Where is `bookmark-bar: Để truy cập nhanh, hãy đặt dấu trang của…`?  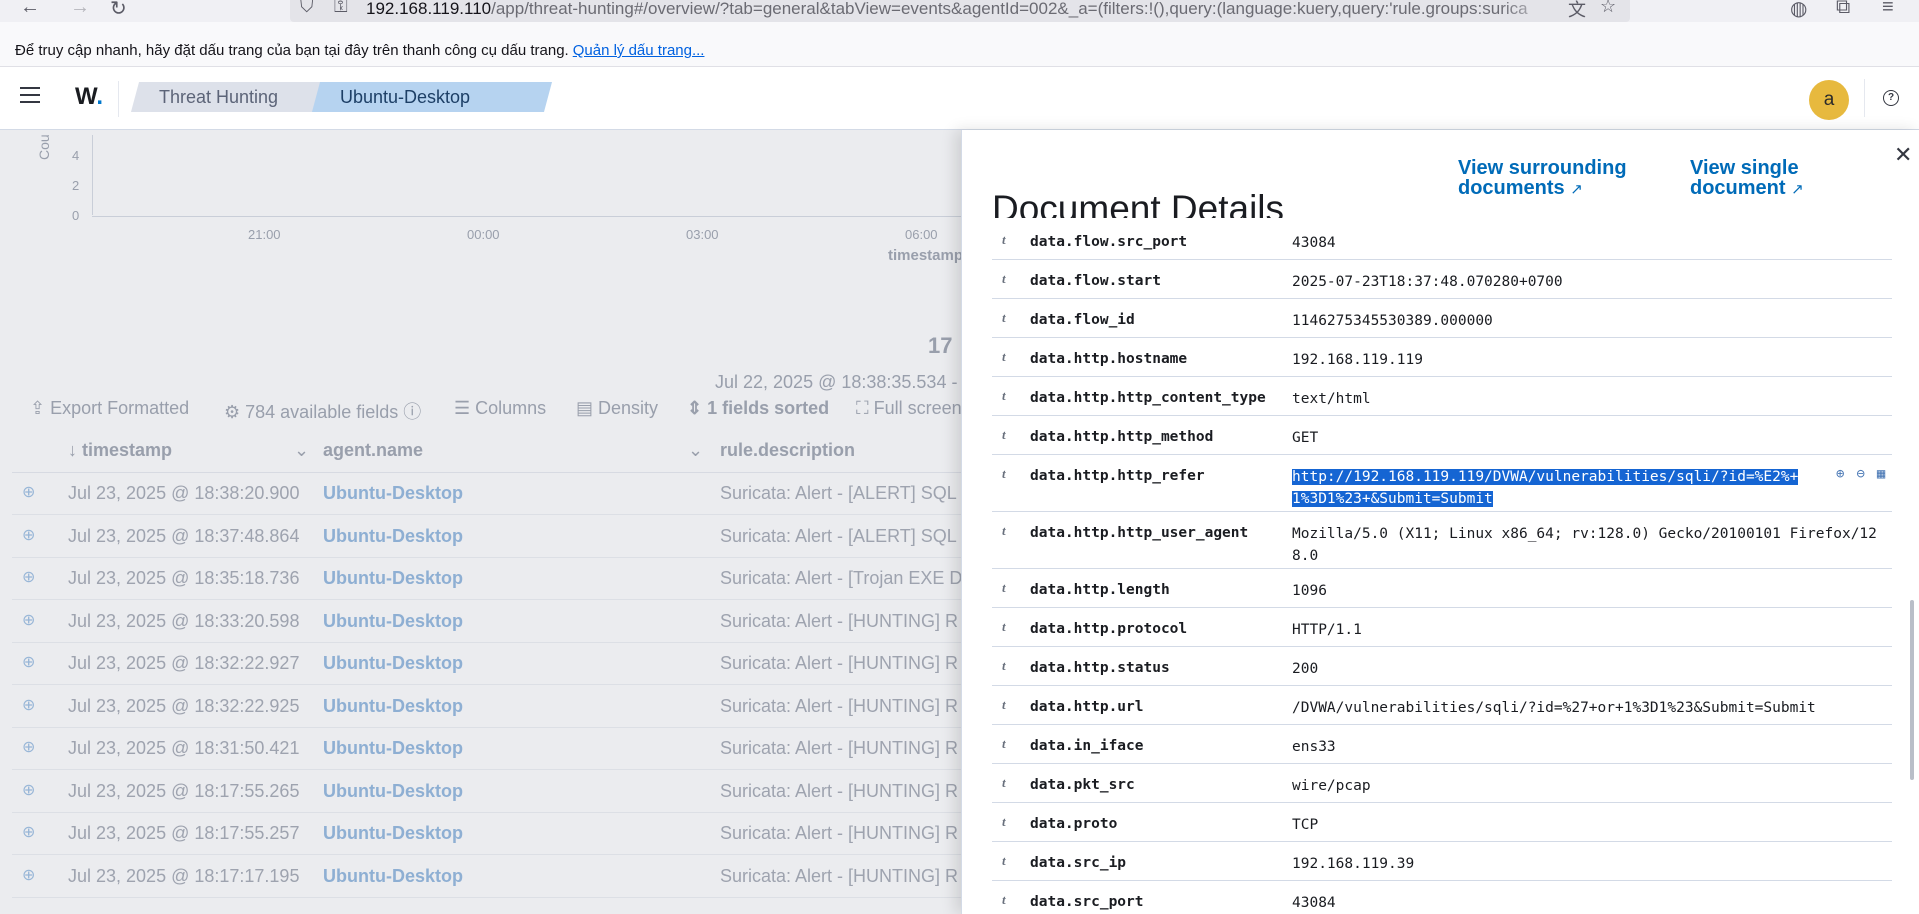
bookmark-bar: Để truy cập nhanh, hãy đặt dấu trang của… is located at coordinates (959, 44).